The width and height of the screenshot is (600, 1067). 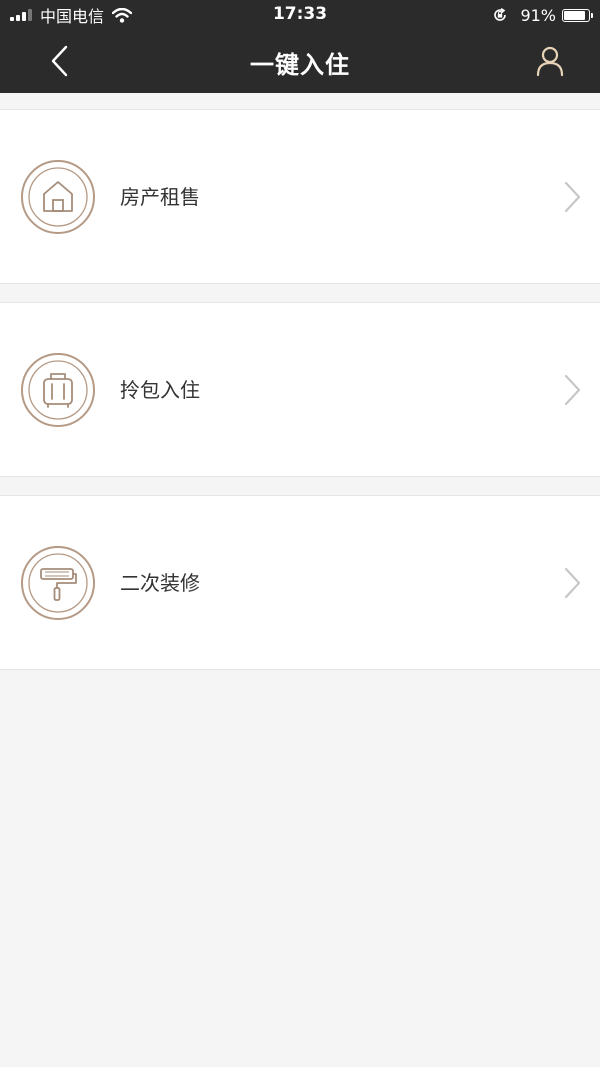 I want to click on battery-fill, so click(x=574, y=15).